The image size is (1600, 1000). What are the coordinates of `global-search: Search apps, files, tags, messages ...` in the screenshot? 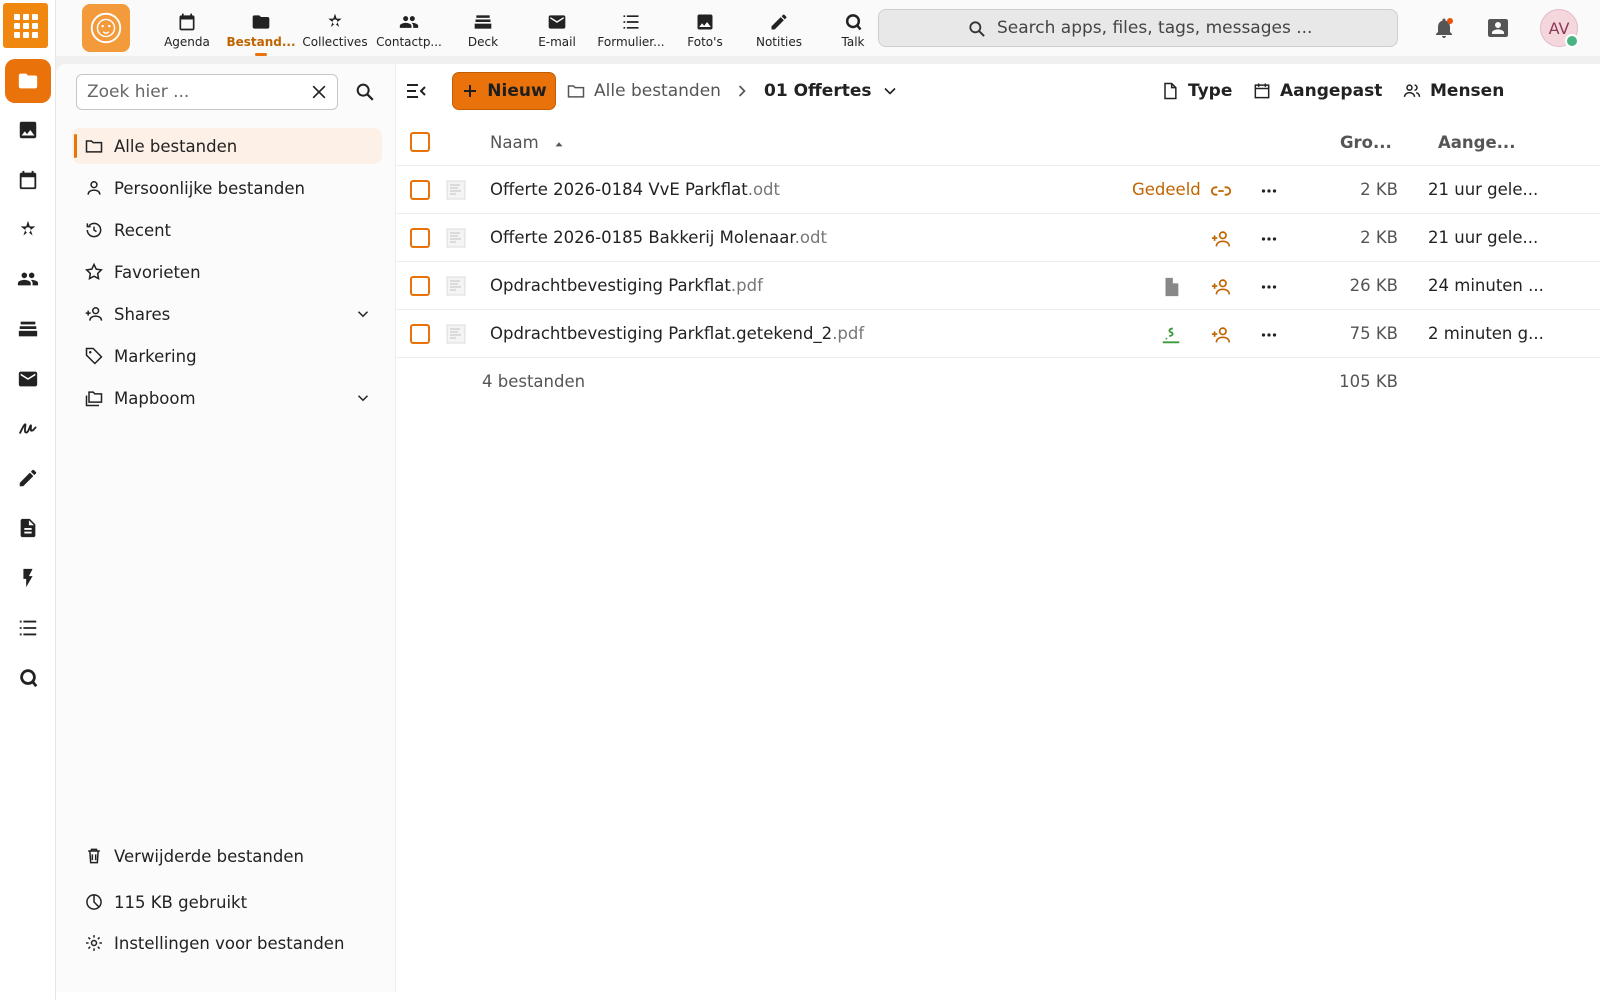 It's located at (1138, 28).